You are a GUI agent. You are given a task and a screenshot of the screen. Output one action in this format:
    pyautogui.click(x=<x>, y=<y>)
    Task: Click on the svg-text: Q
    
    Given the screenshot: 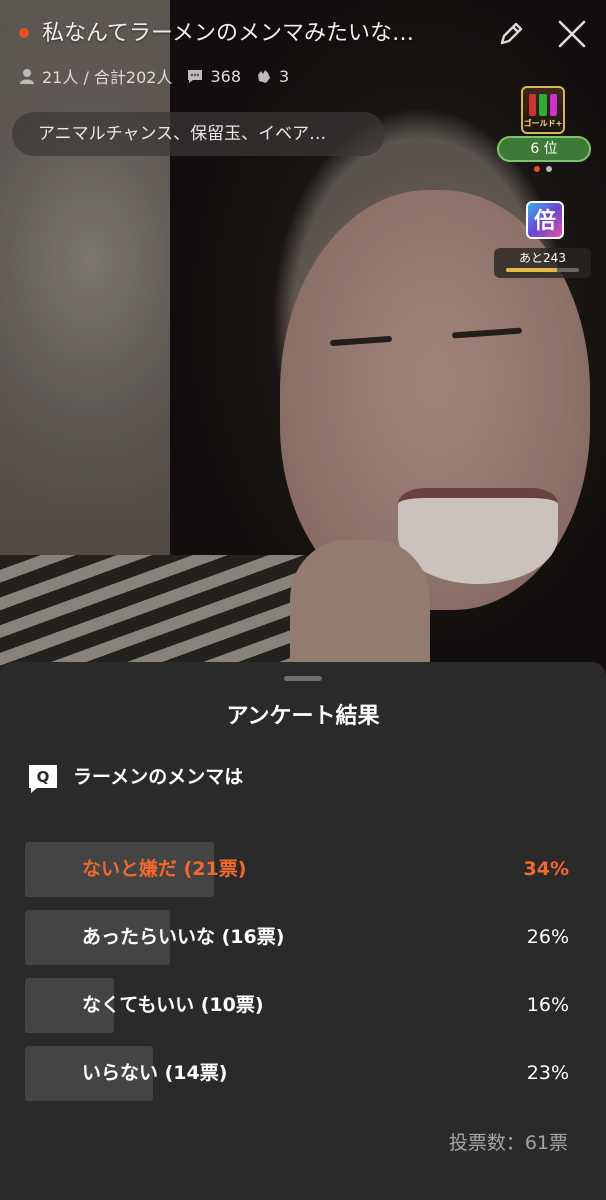 What is the action you would take?
    pyautogui.click(x=43, y=777)
    